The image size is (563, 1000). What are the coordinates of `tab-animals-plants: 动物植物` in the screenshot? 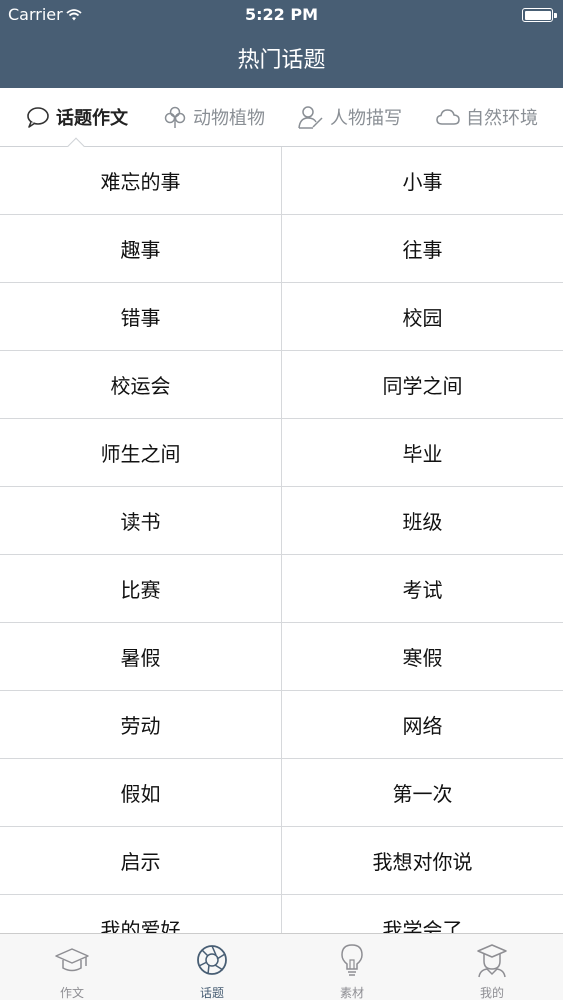 It's located at (214, 117).